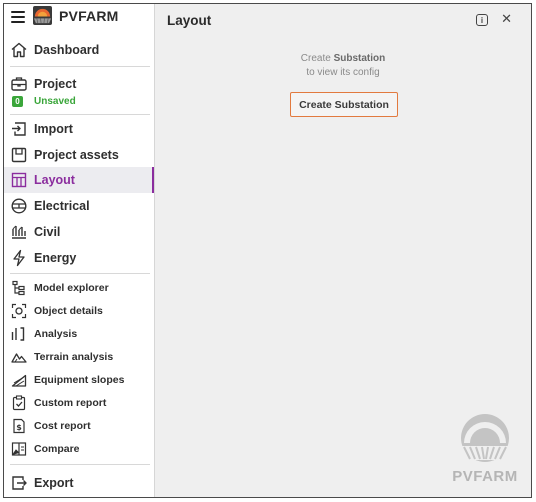  What do you see at coordinates (17, 101) in the screenshot?
I see `unsaved-count-badge: 0` at bounding box center [17, 101].